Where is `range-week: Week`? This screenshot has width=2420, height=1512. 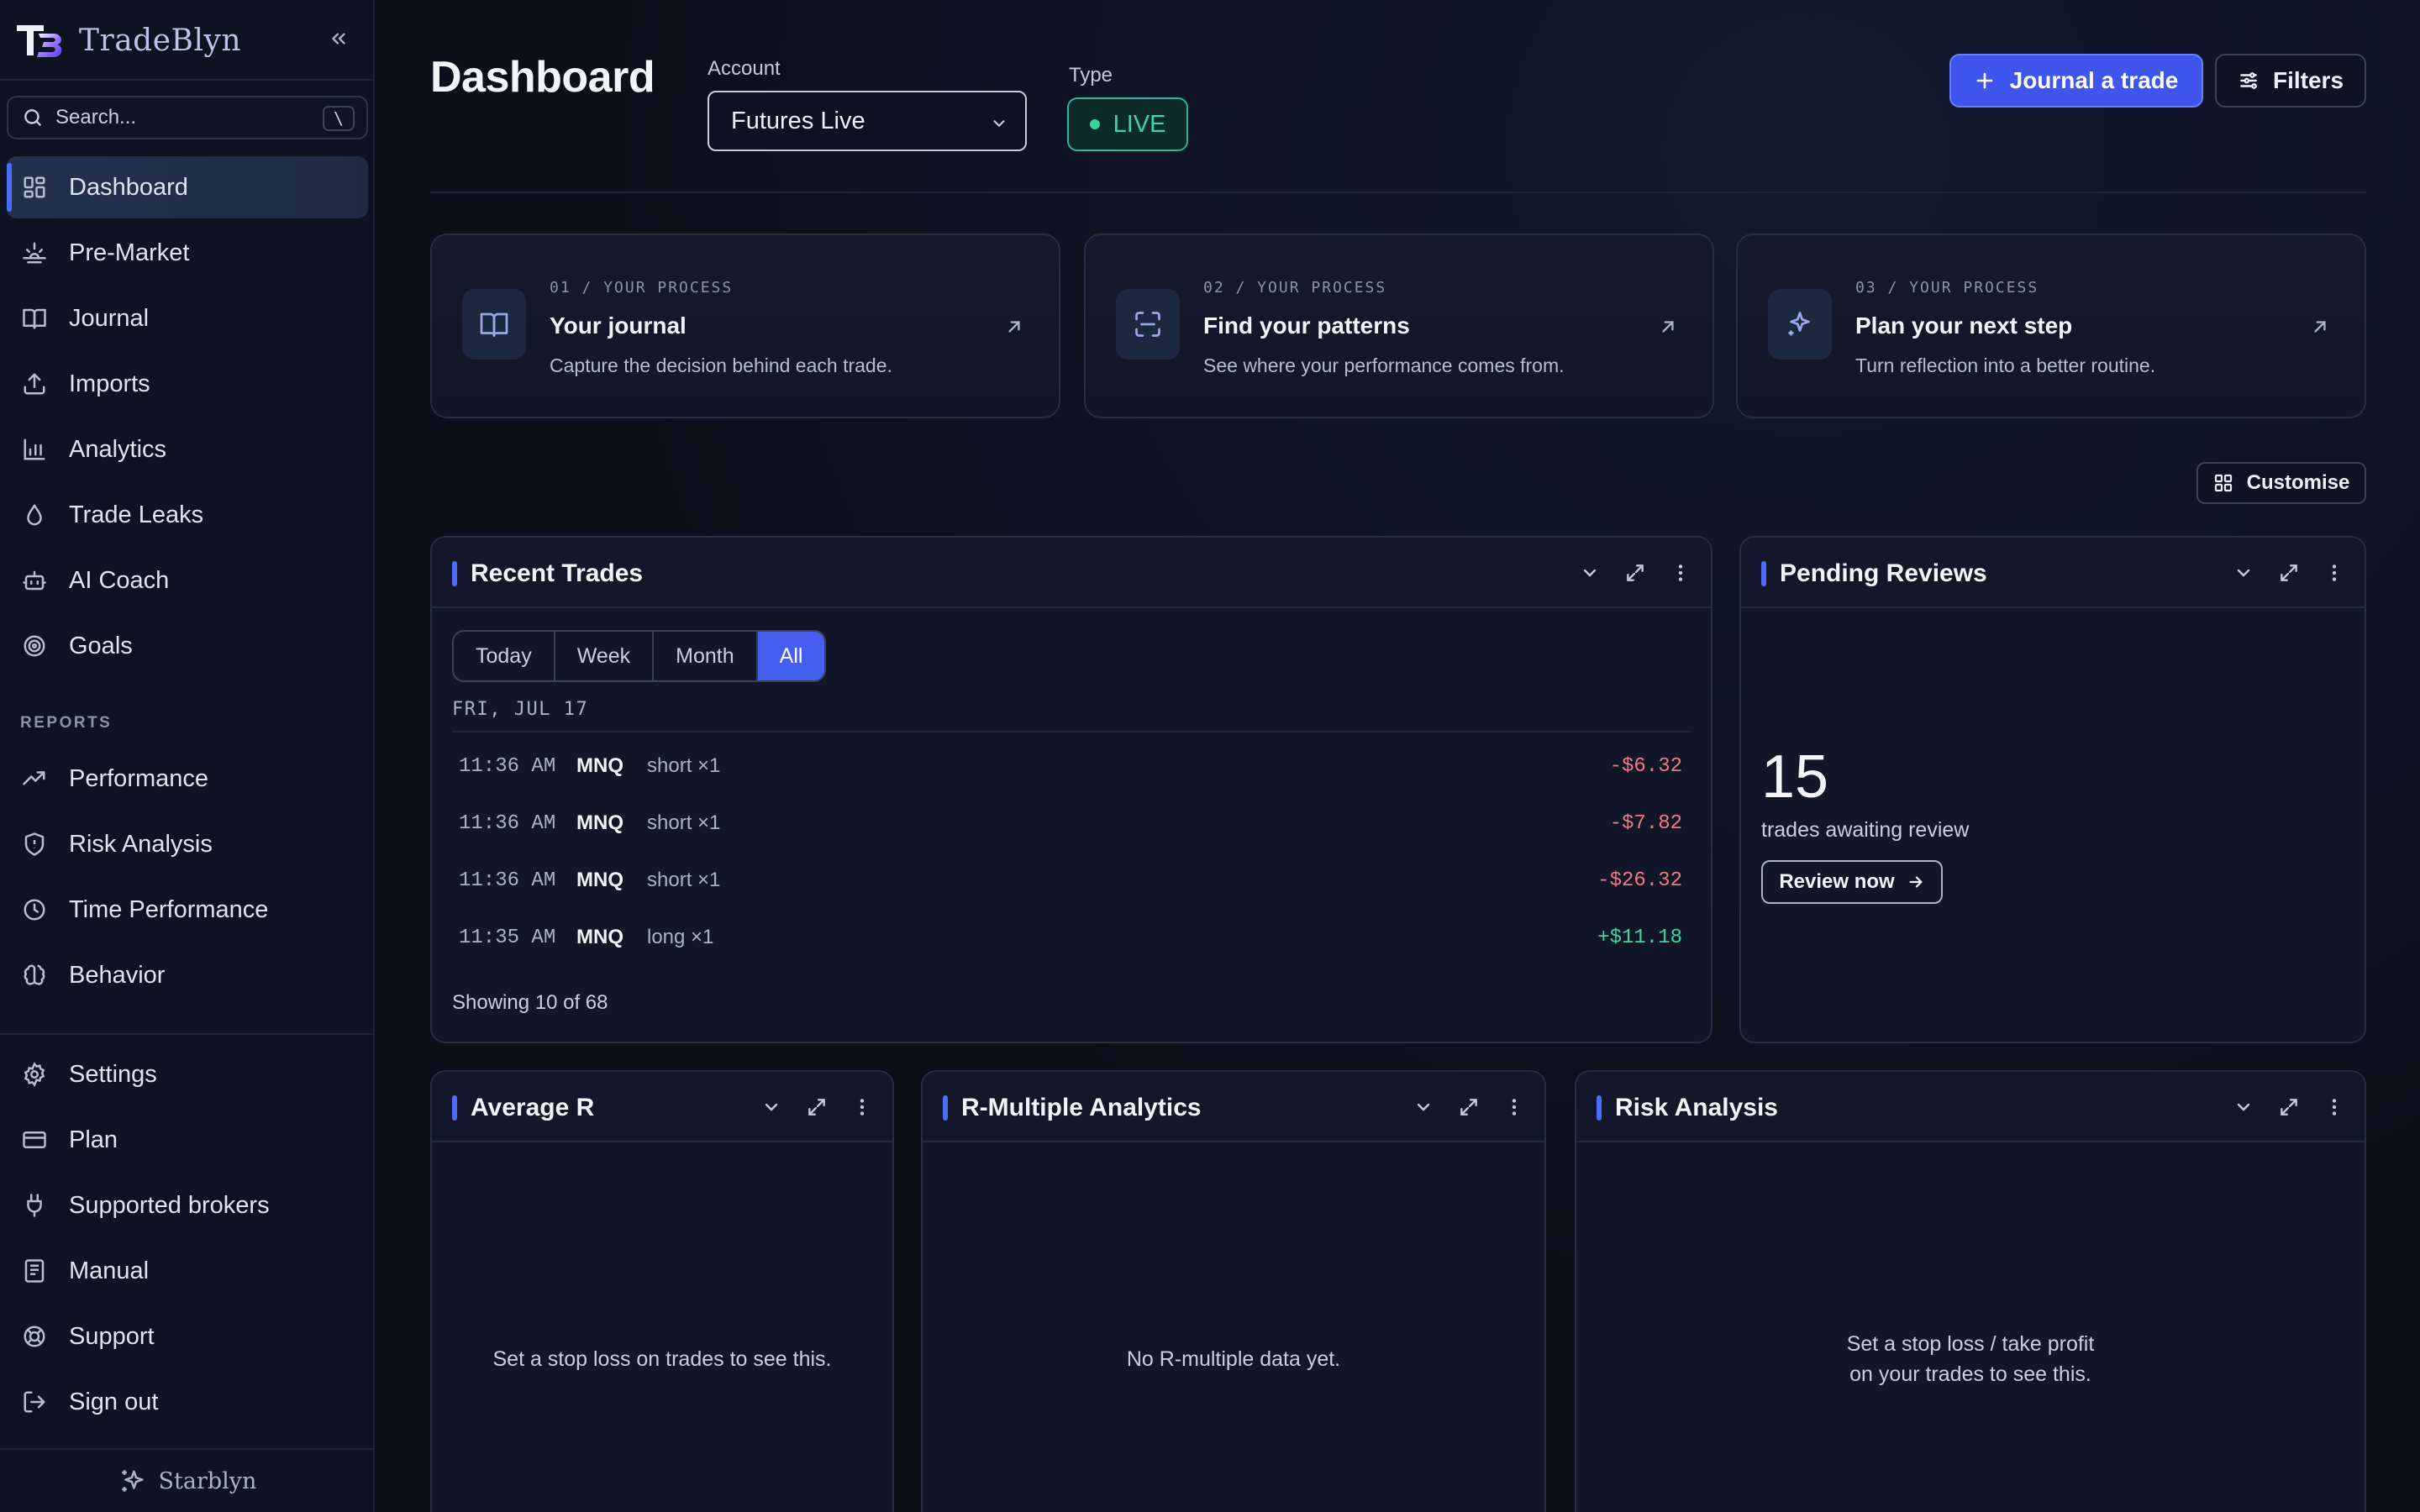
range-week: Week is located at coordinates (605, 656).